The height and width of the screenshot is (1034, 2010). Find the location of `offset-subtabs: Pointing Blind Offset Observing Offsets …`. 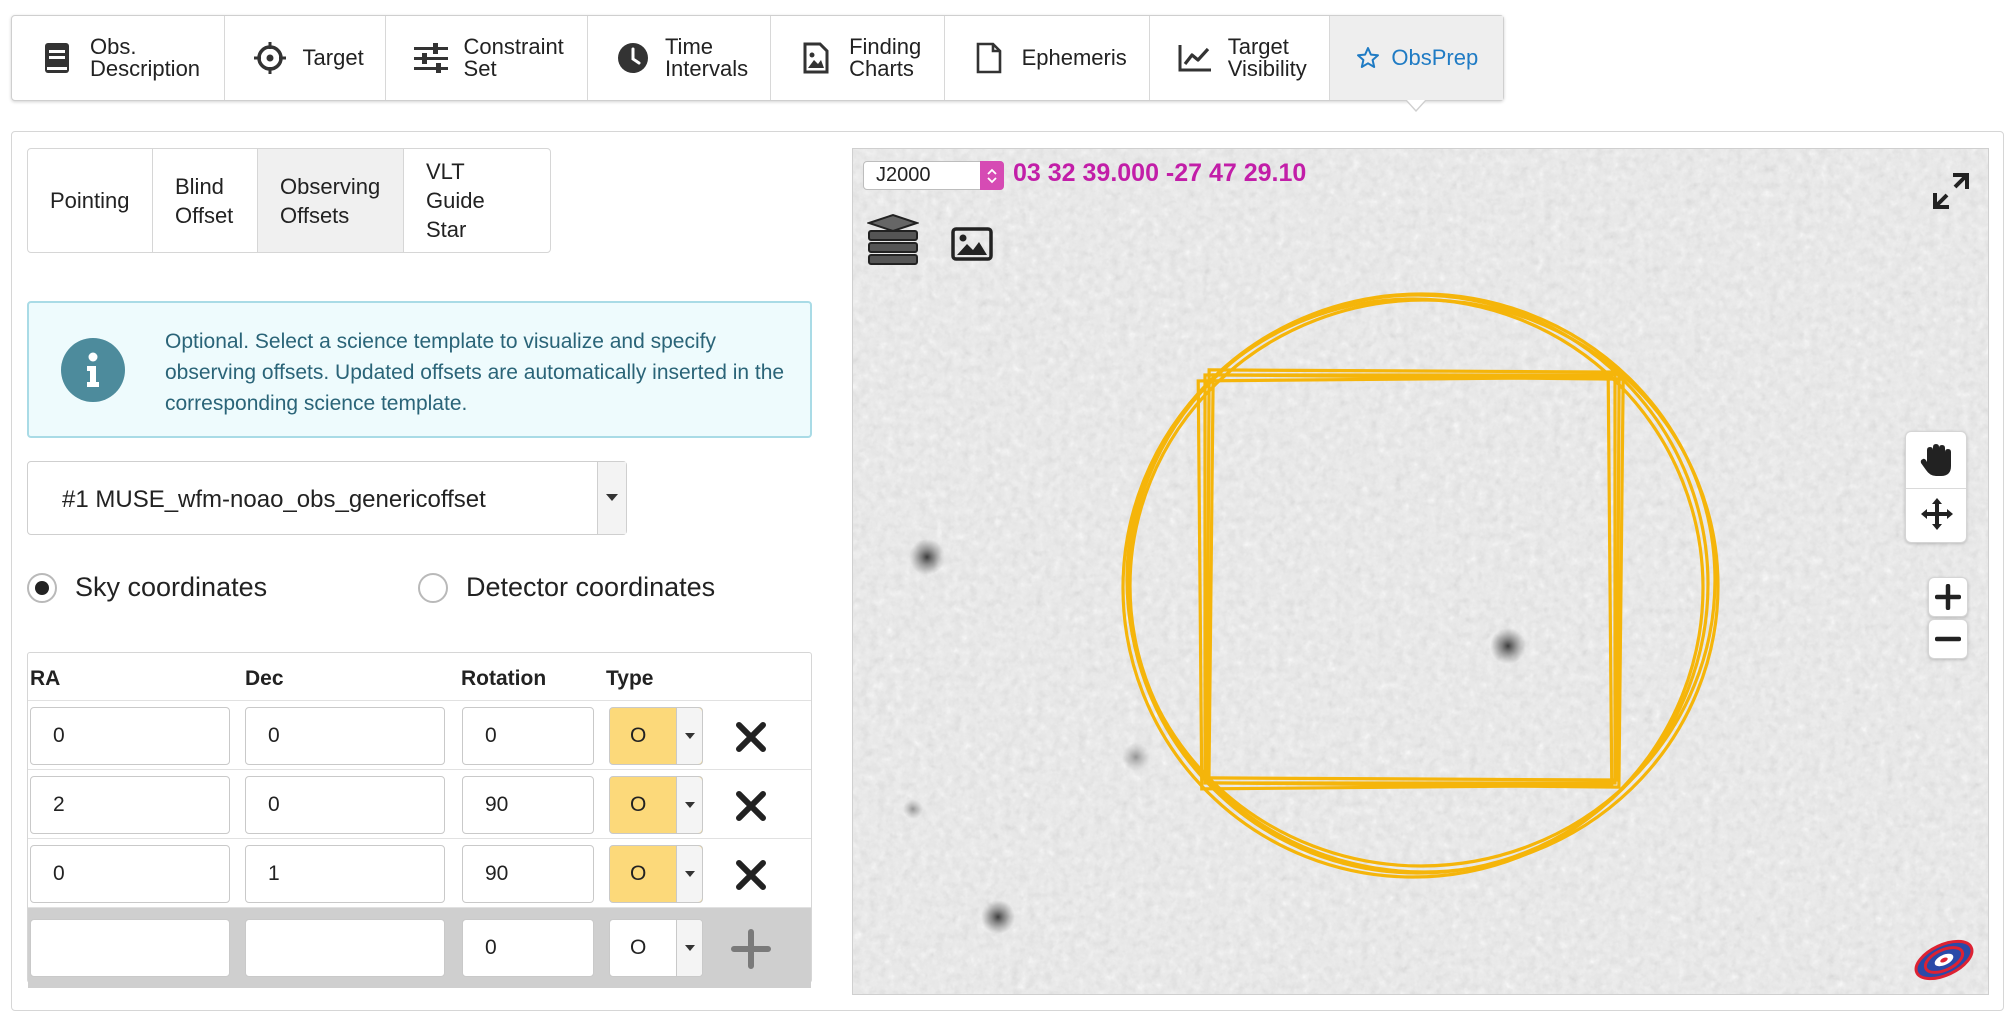

offset-subtabs: Pointing Blind Offset Observing Offsets … is located at coordinates (289, 200).